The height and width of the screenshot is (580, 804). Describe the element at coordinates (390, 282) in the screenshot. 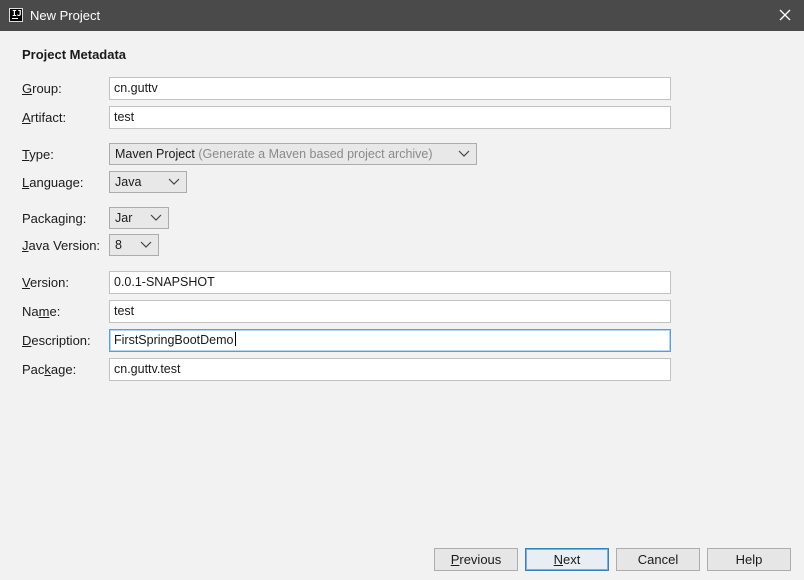

I see `version-field: 0.0.1-SNAPSHOT` at that location.